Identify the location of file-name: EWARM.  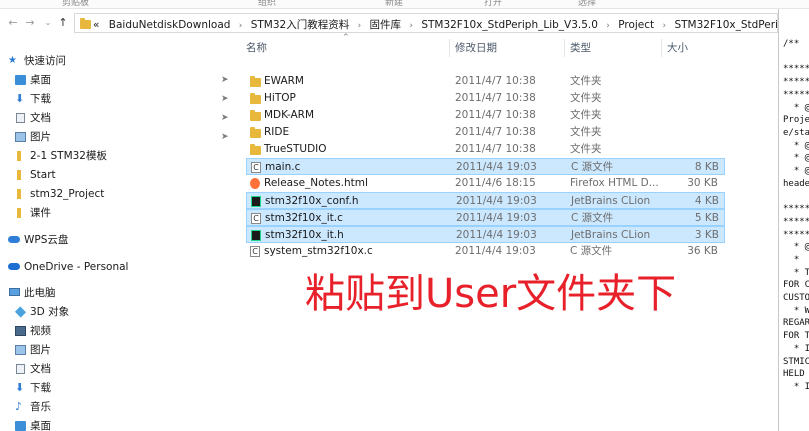
(284, 81).